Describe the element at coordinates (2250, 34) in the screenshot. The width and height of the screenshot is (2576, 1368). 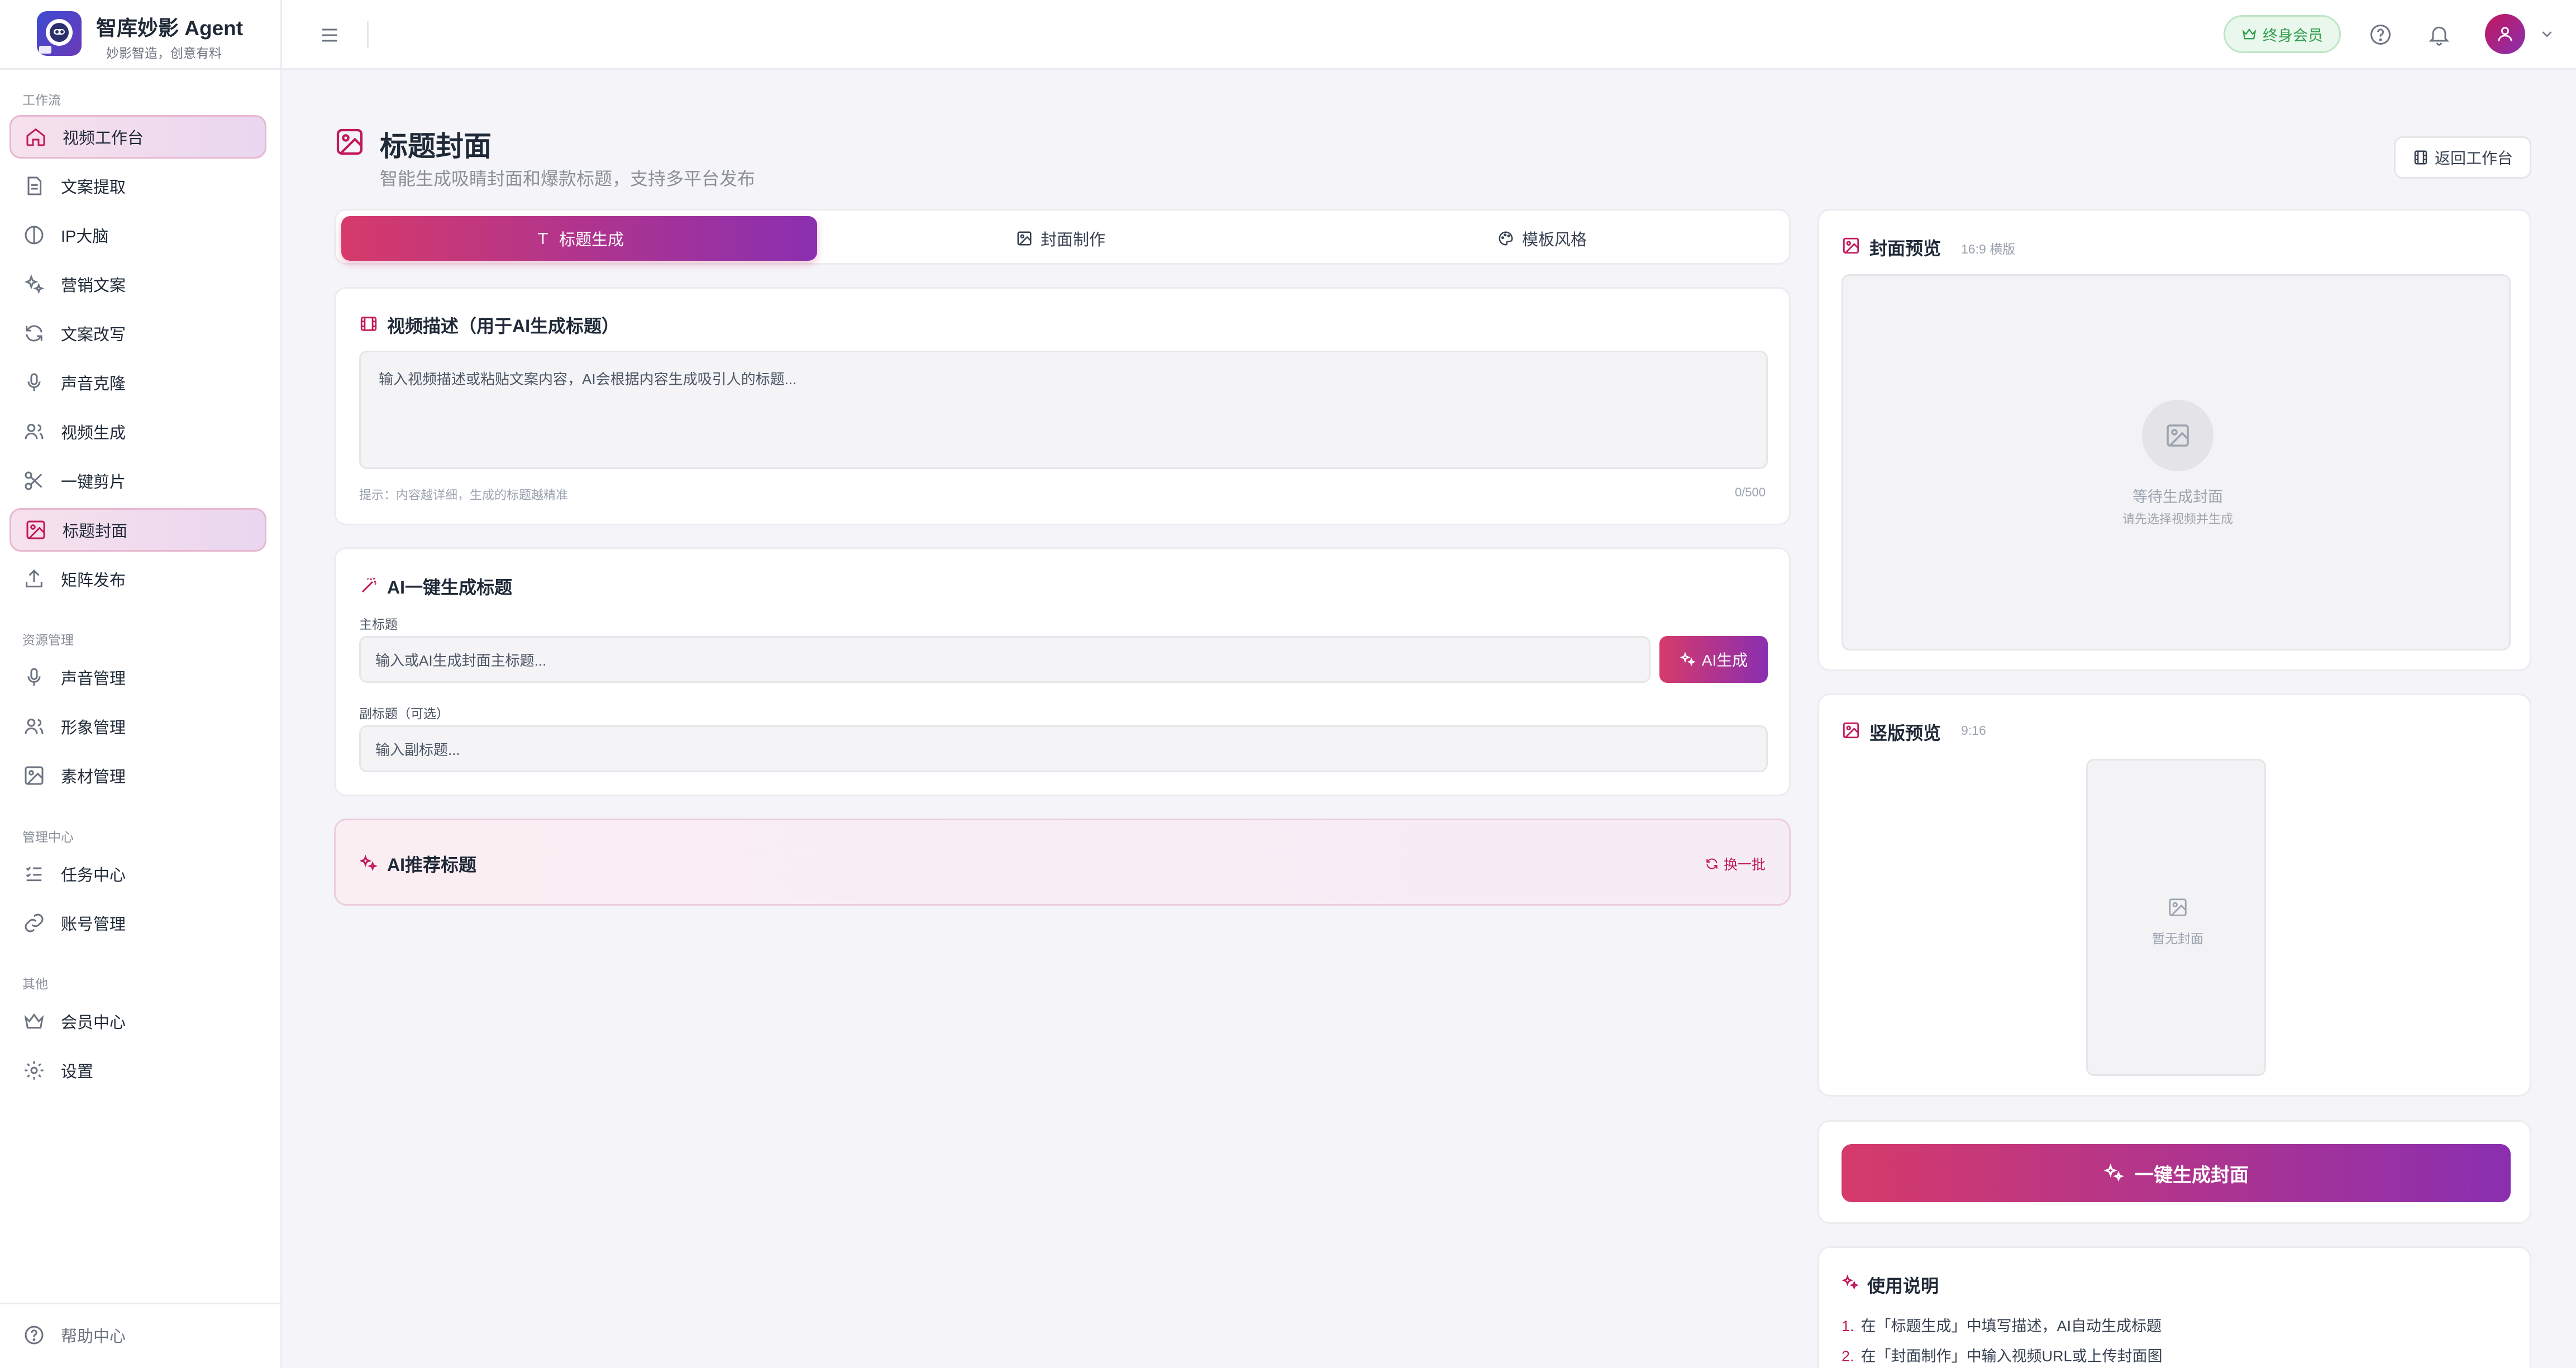
I see `crown-icon` at that location.